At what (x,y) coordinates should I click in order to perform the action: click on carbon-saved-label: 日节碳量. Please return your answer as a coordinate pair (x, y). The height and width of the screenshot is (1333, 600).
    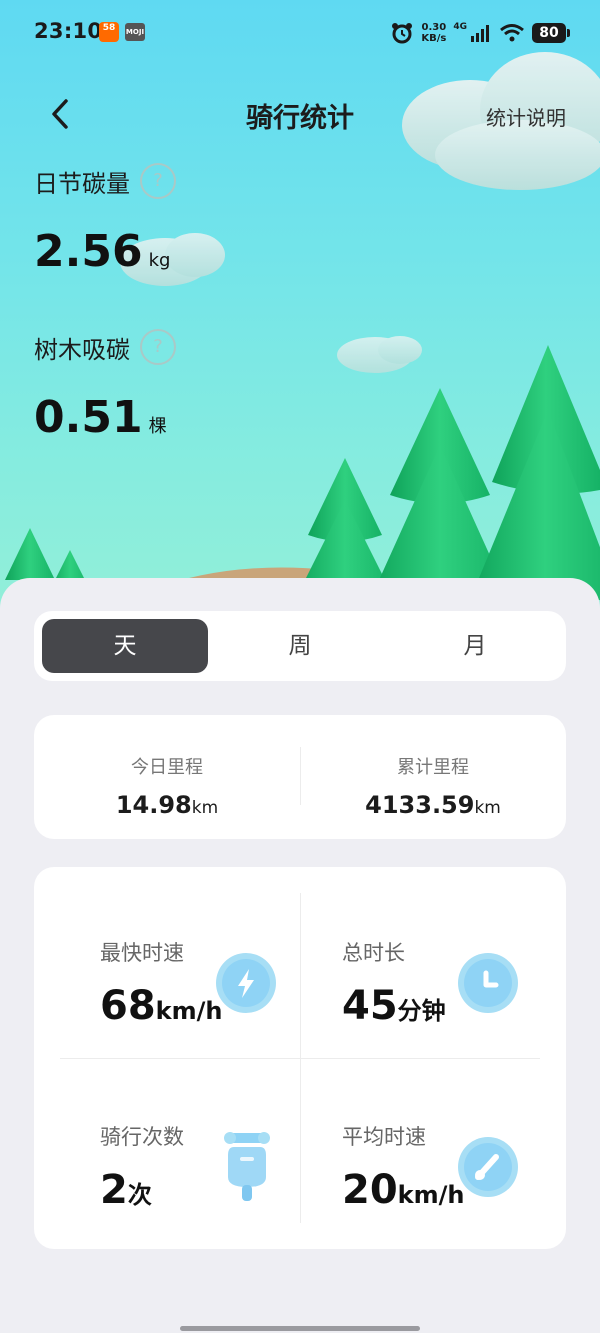
    Looking at the image, I should click on (82, 183).